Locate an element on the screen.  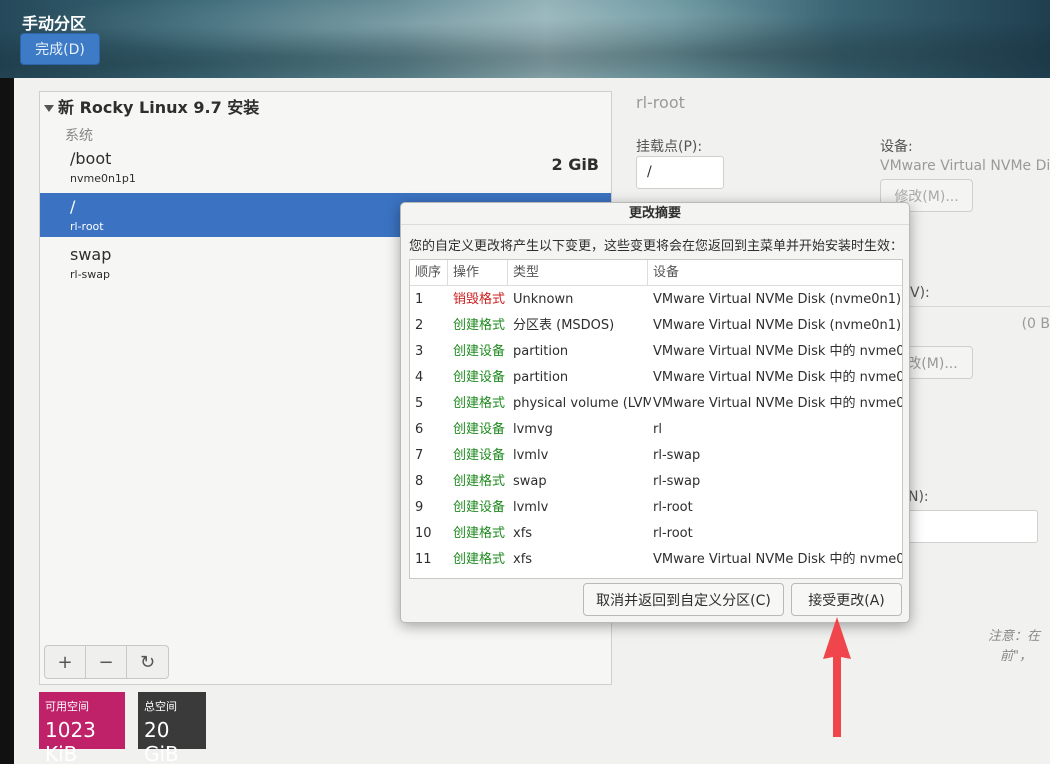
note-text: 注意：在 前"， is located at coordinates (1014, 647).